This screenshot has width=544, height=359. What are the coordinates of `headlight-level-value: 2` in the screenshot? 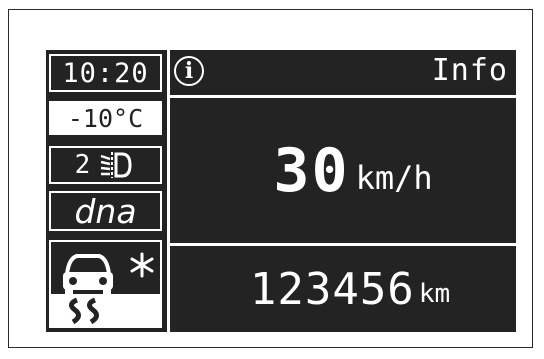 It's located at (82, 165).